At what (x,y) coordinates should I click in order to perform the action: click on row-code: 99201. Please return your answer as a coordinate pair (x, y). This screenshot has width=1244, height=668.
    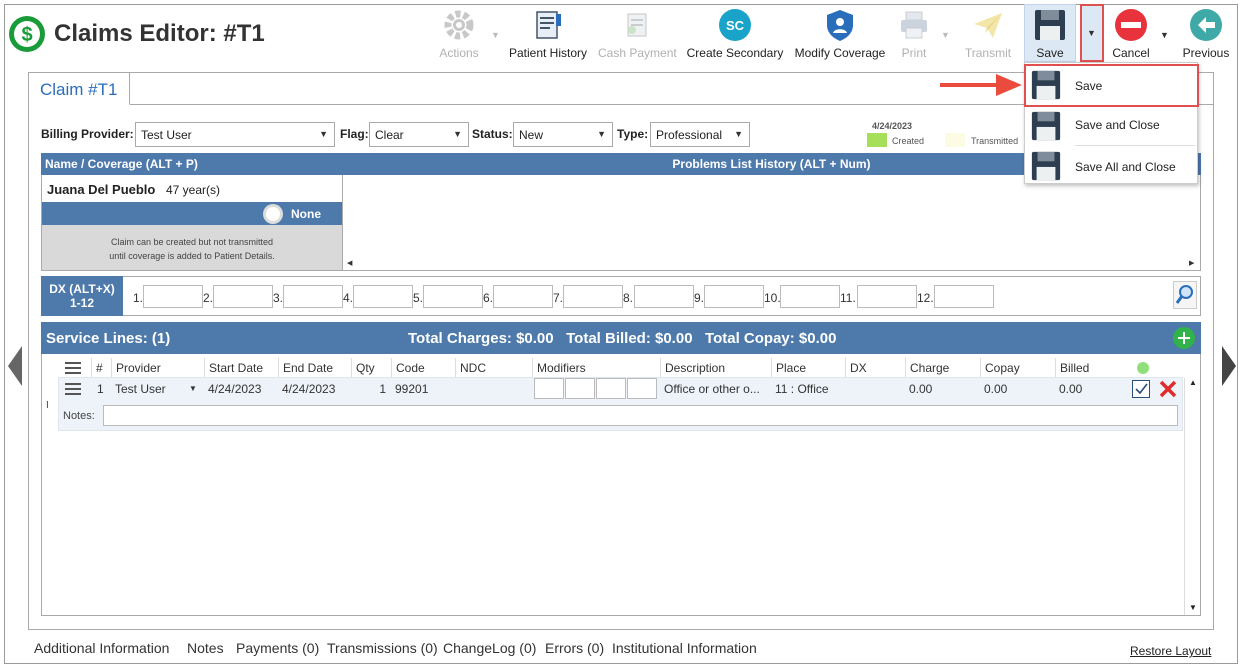
    Looking at the image, I should click on (409, 389).